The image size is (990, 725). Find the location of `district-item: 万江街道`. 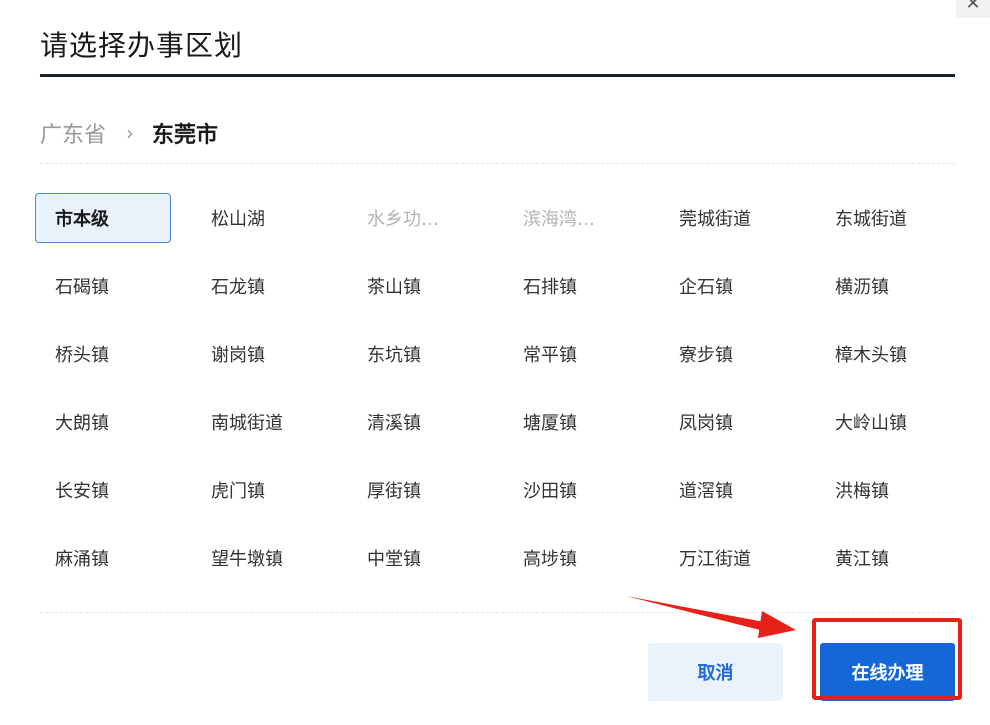

district-item: 万江街道 is located at coordinates (727, 558).